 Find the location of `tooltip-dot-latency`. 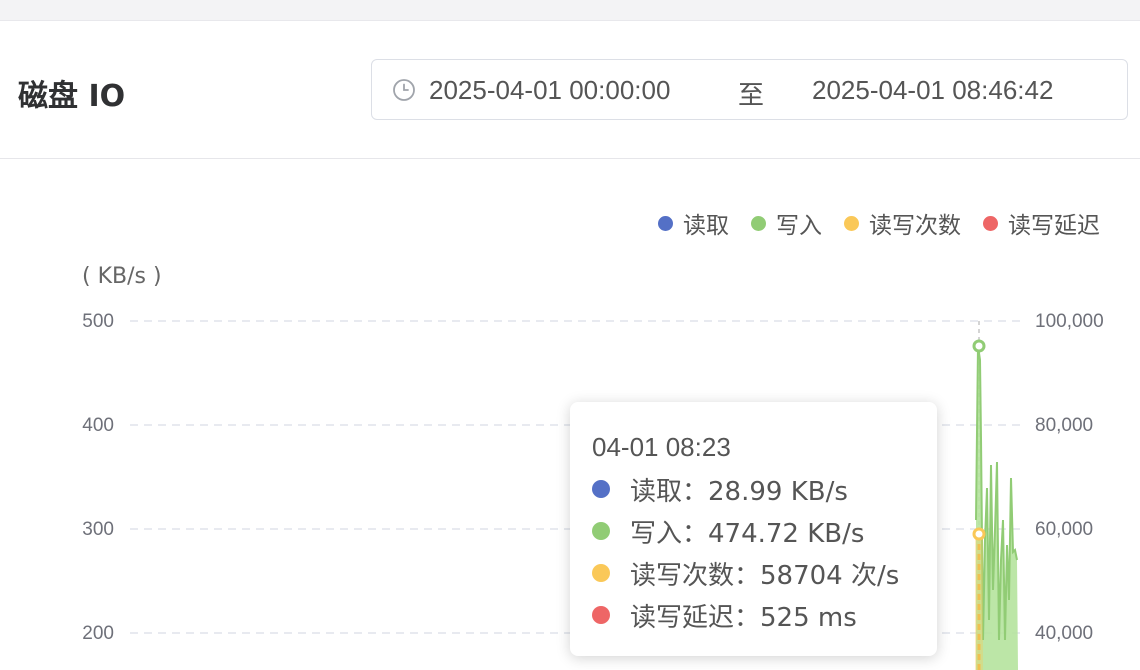

tooltip-dot-latency is located at coordinates (601, 615).